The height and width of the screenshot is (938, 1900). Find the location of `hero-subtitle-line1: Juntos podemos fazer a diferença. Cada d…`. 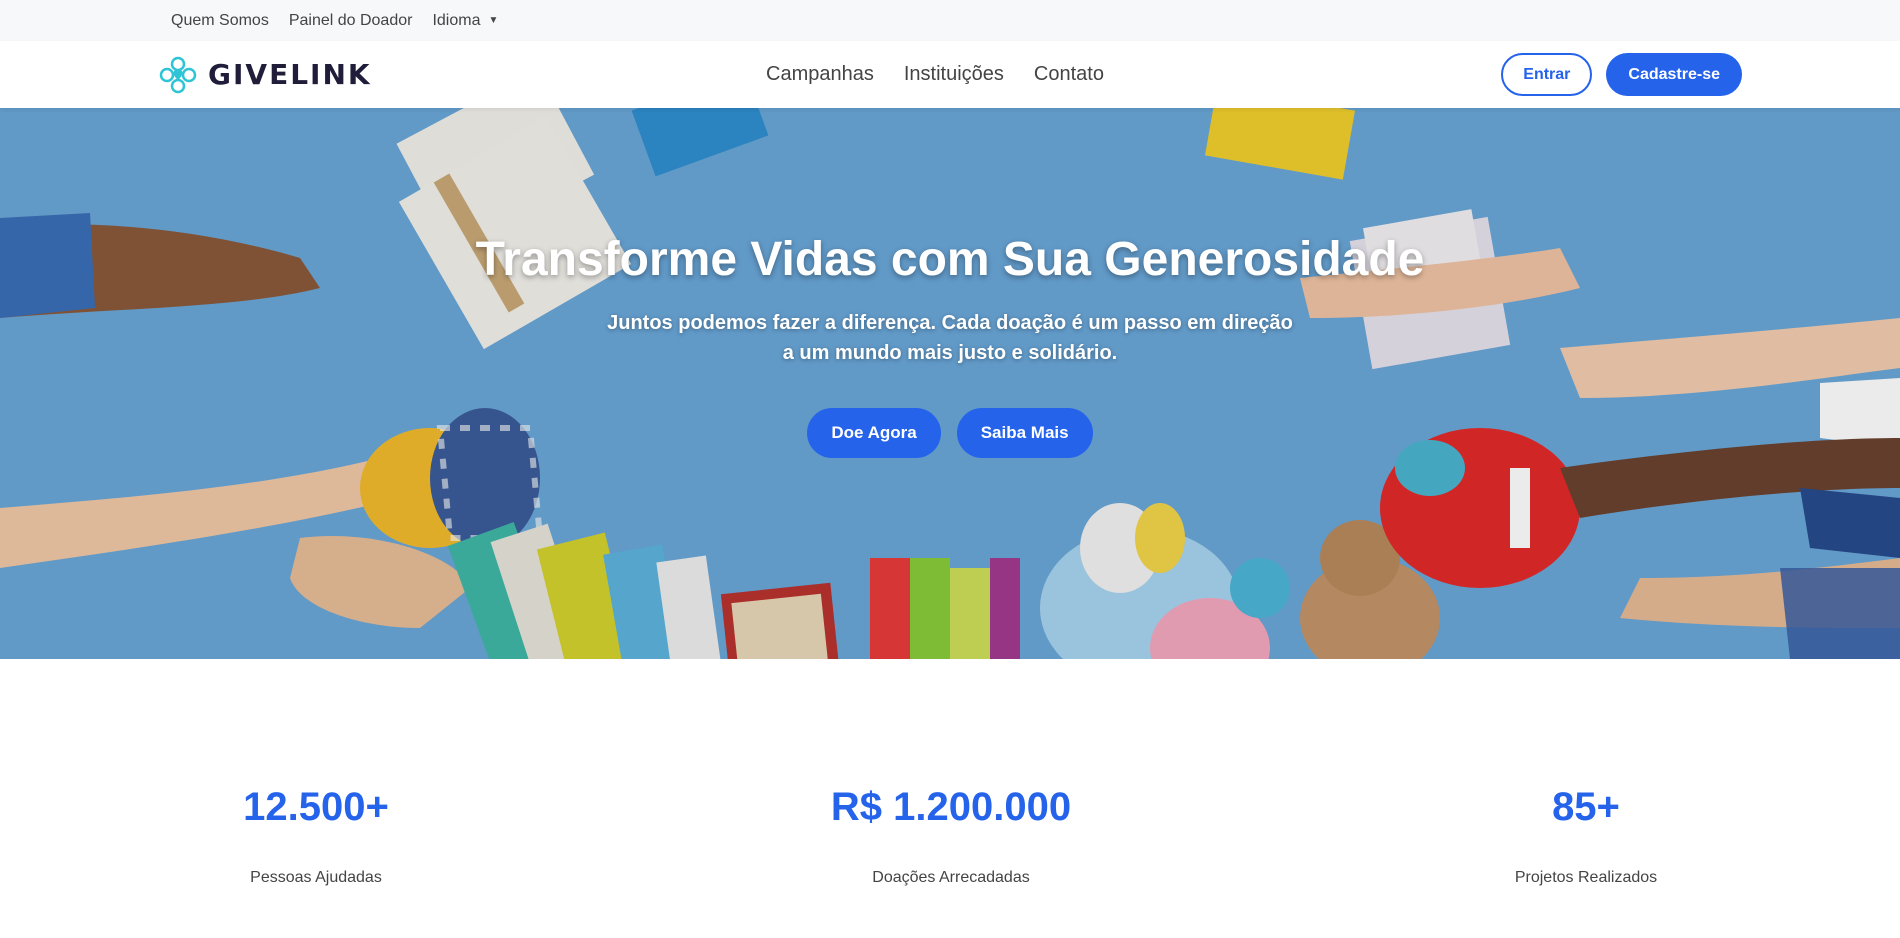

hero-subtitle-line1: Juntos podemos fazer a diferença. Cada d… is located at coordinates (950, 323).